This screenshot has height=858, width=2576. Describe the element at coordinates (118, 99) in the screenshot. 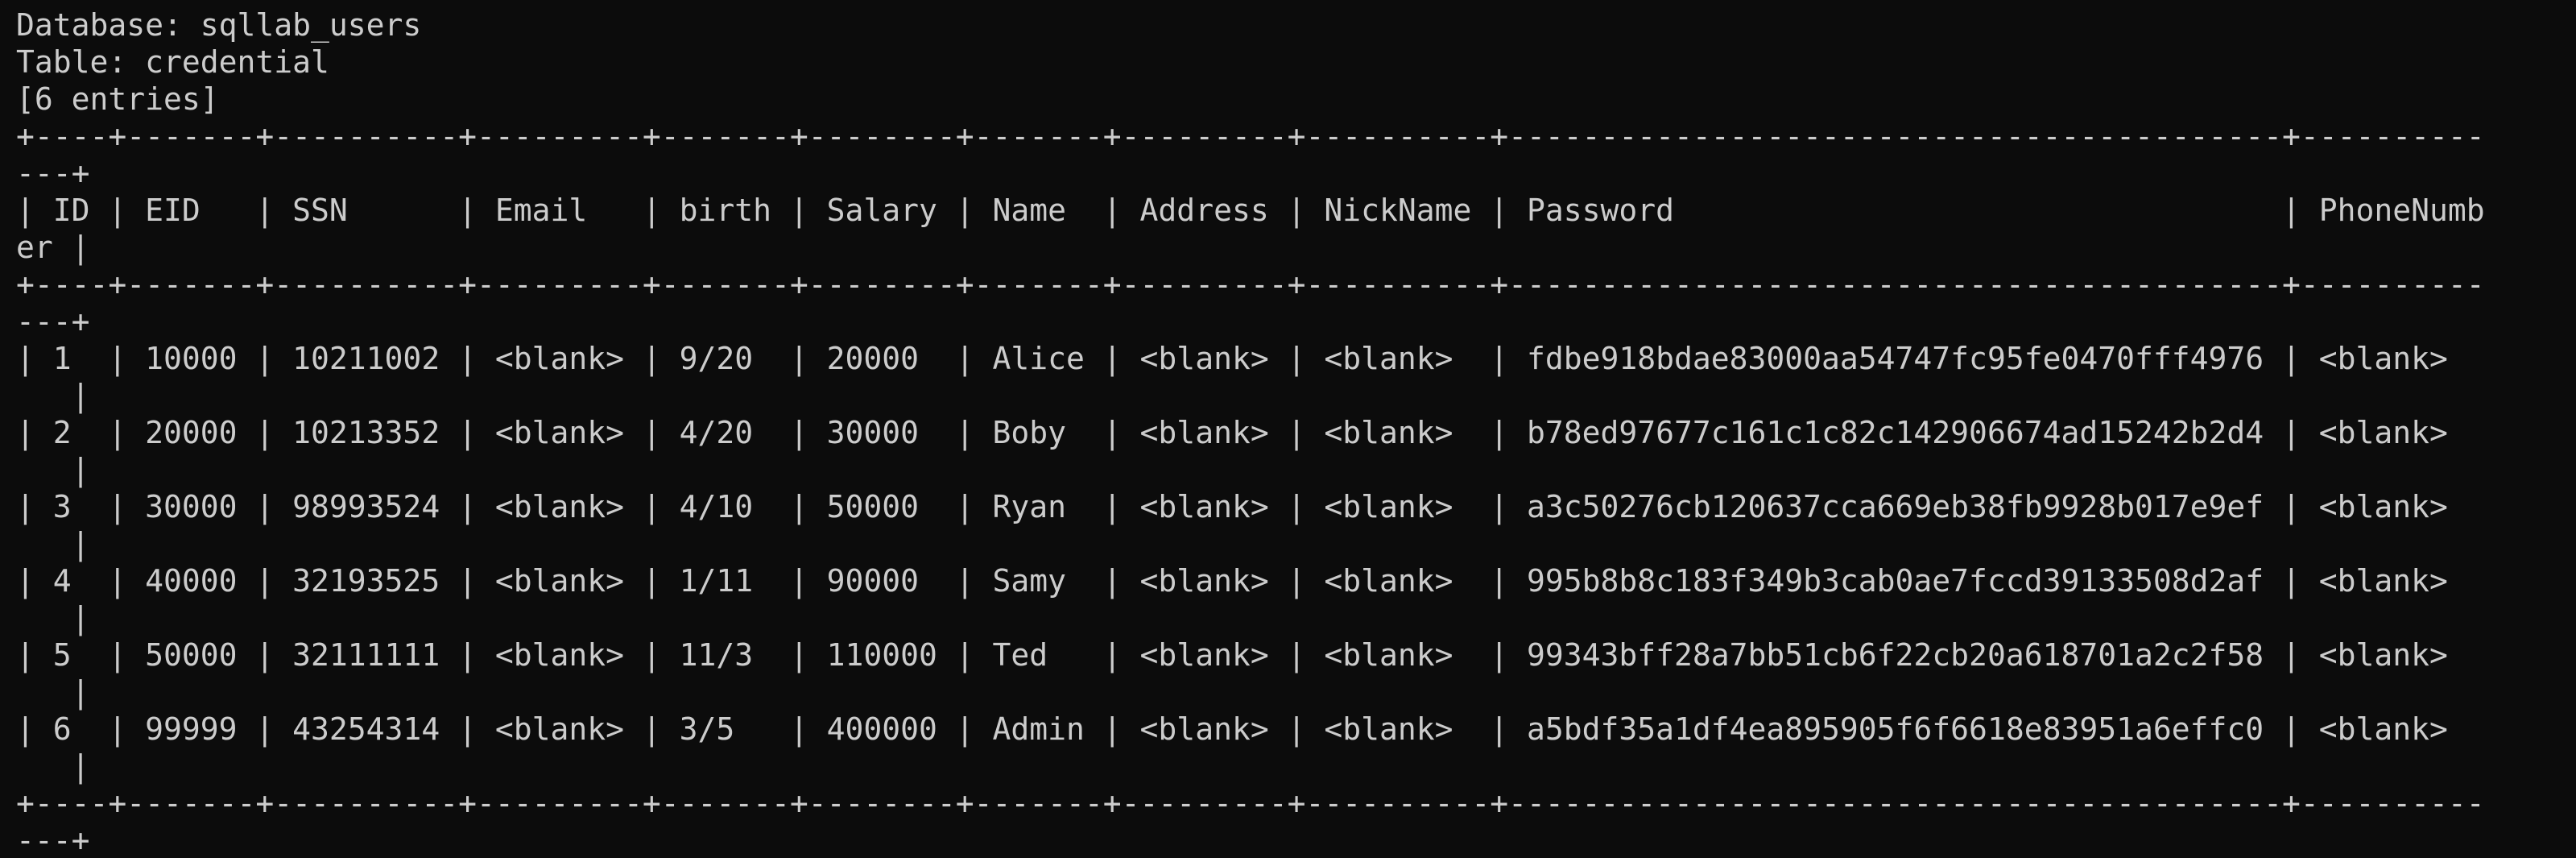

I see `entries-count-line: [6 entries]` at that location.